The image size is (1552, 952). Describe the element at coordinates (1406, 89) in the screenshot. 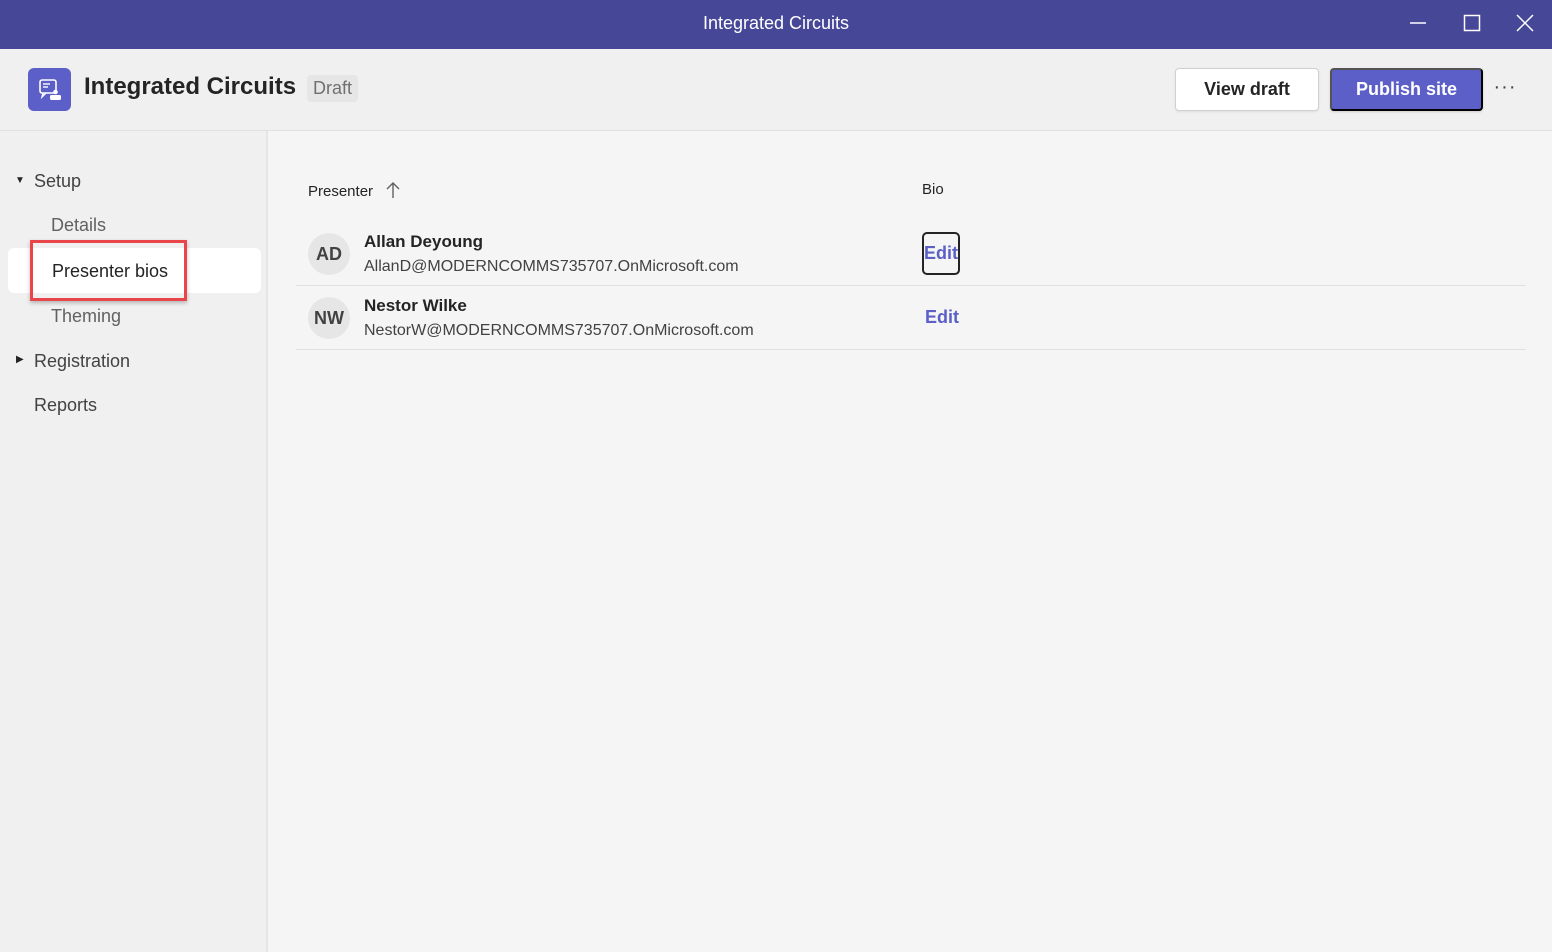

I see `publish-site-button: Publish site` at that location.